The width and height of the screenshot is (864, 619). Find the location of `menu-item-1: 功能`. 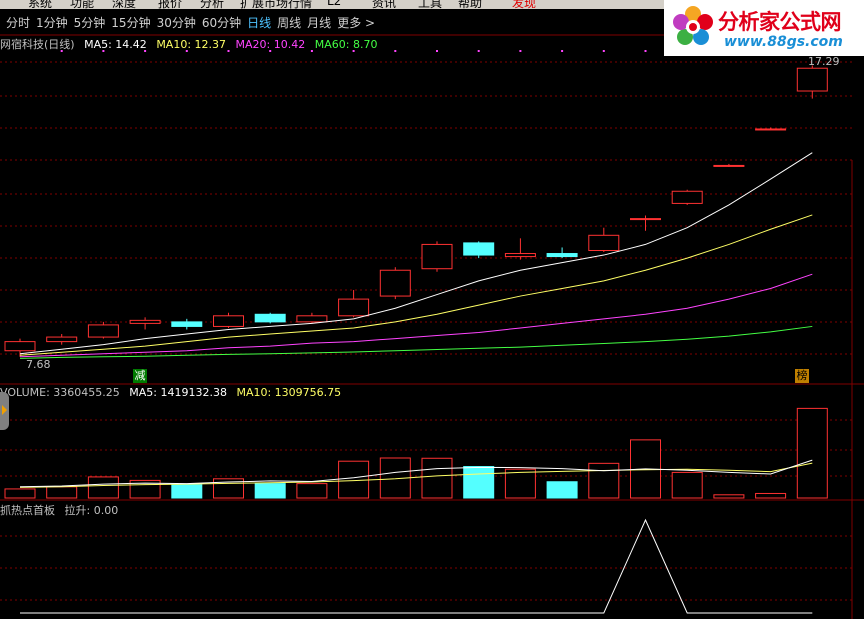

menu-item-1: 功能 is located at coordinates (82, 4).